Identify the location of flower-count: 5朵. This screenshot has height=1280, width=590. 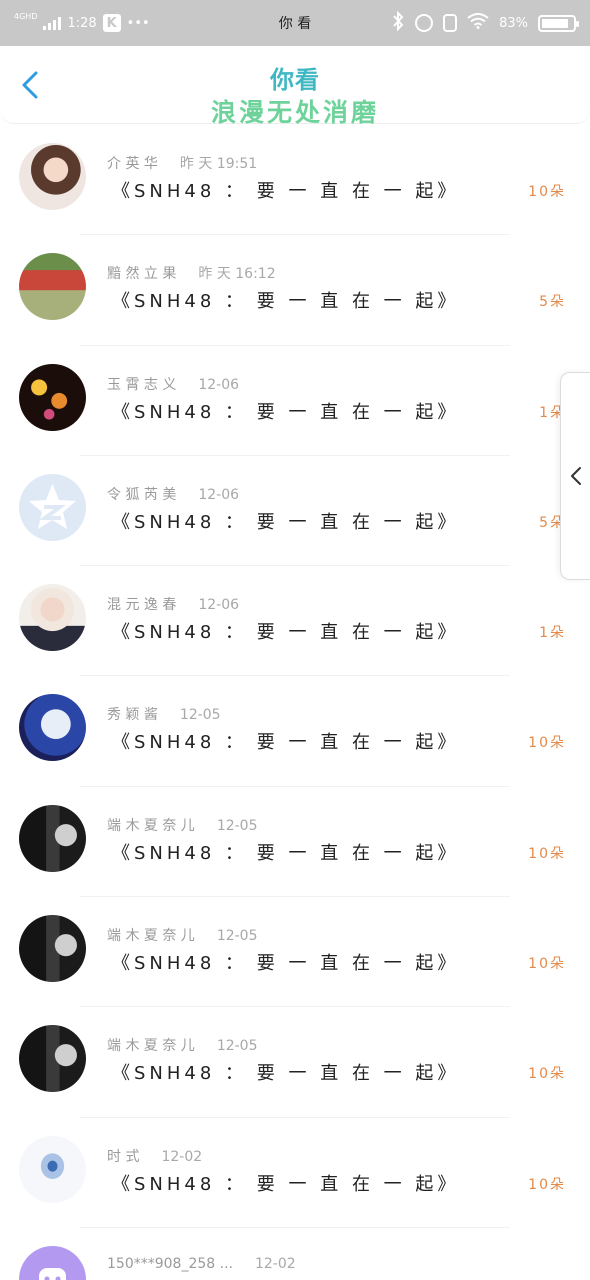
(552, 302).